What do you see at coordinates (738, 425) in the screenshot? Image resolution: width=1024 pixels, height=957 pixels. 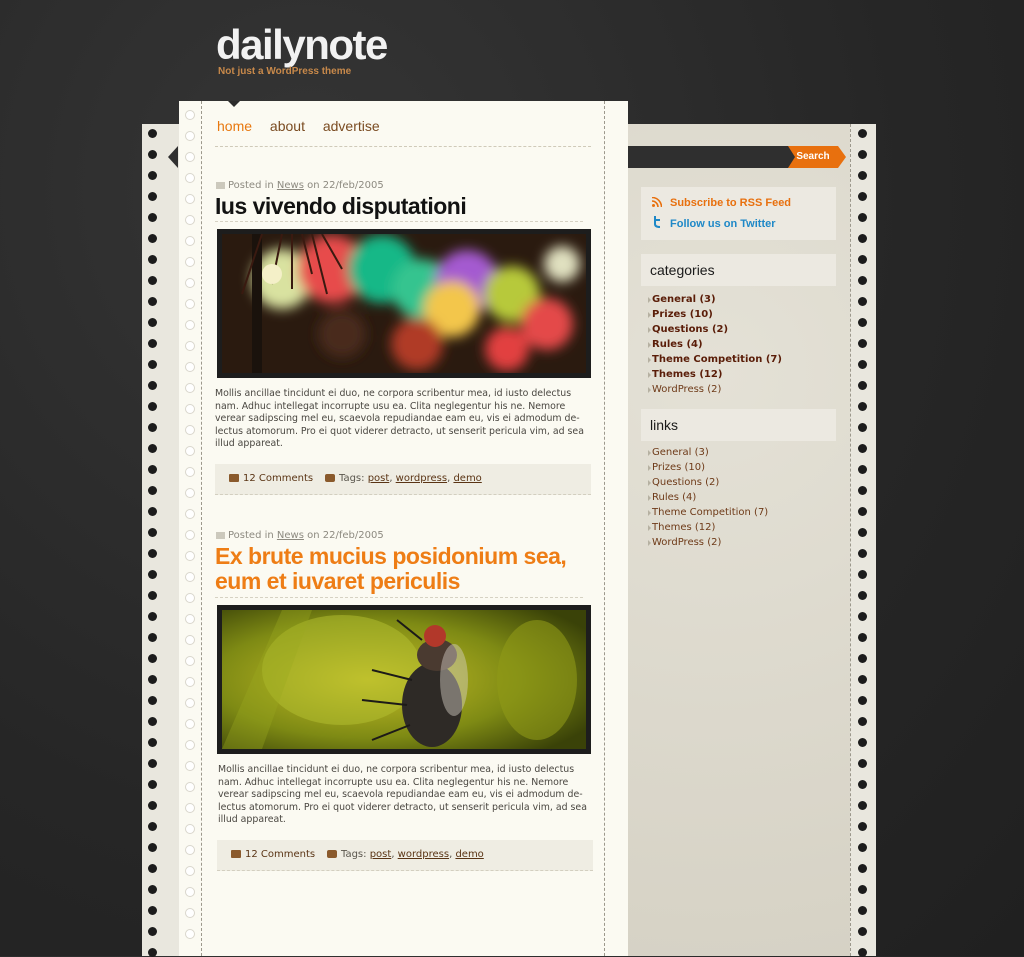 I see `links-heading: links` at bounding box center [738, 425].